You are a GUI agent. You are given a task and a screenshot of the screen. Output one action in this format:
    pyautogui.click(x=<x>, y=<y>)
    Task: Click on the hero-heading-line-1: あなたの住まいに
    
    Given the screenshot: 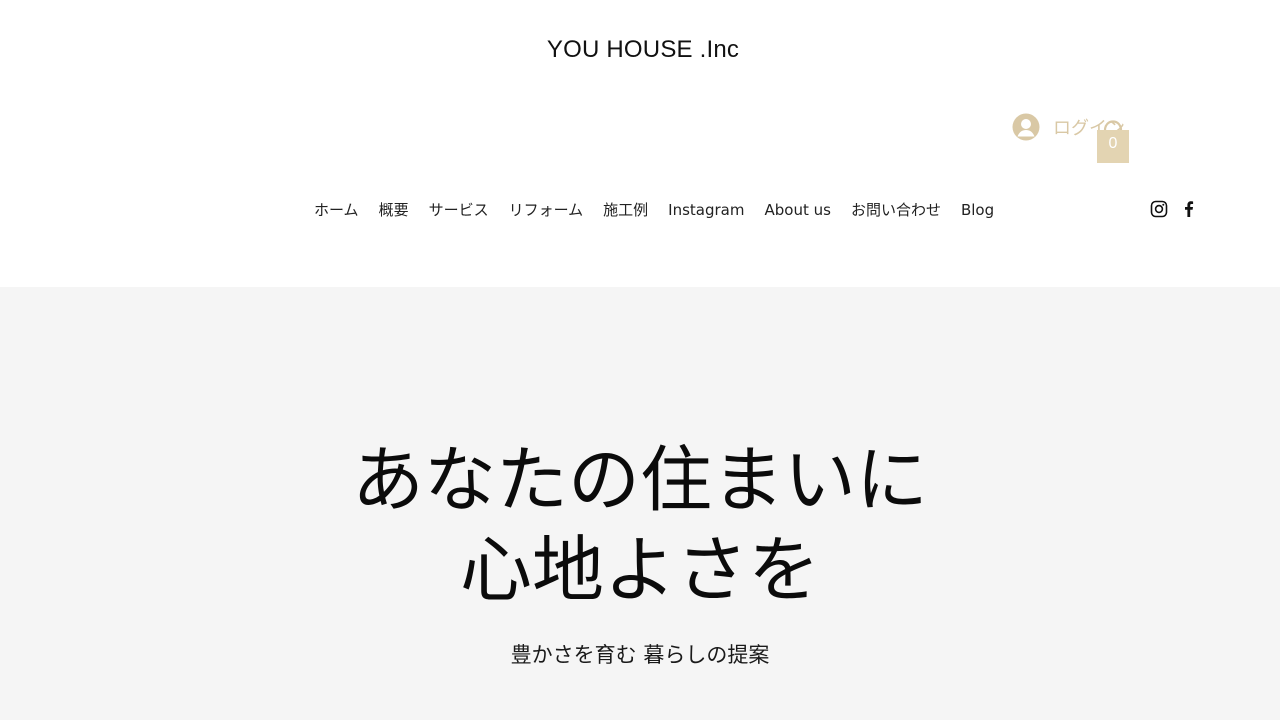 What is the action you would take?
    pyautogui.click(x=639, y=480)
    